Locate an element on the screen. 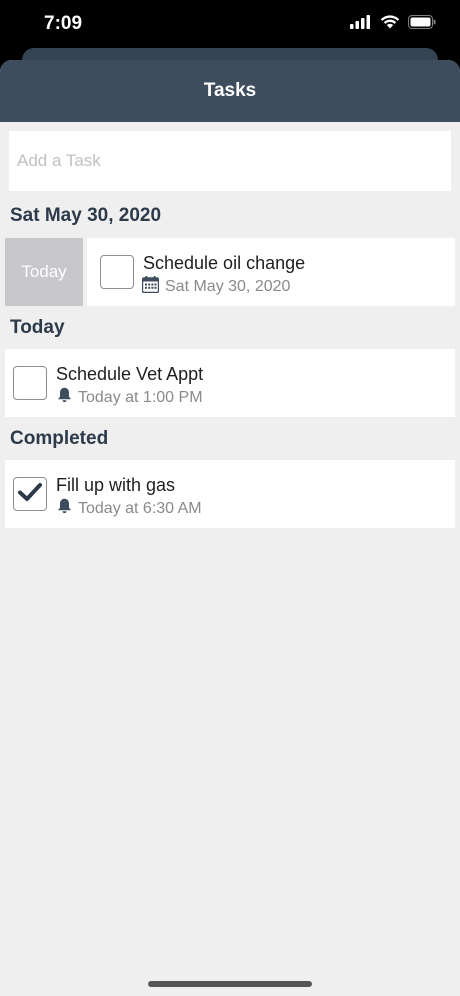 The width and height of the screenshot is (460, 996). task-title: Fill up with gas is located at coordinates (116, 485).